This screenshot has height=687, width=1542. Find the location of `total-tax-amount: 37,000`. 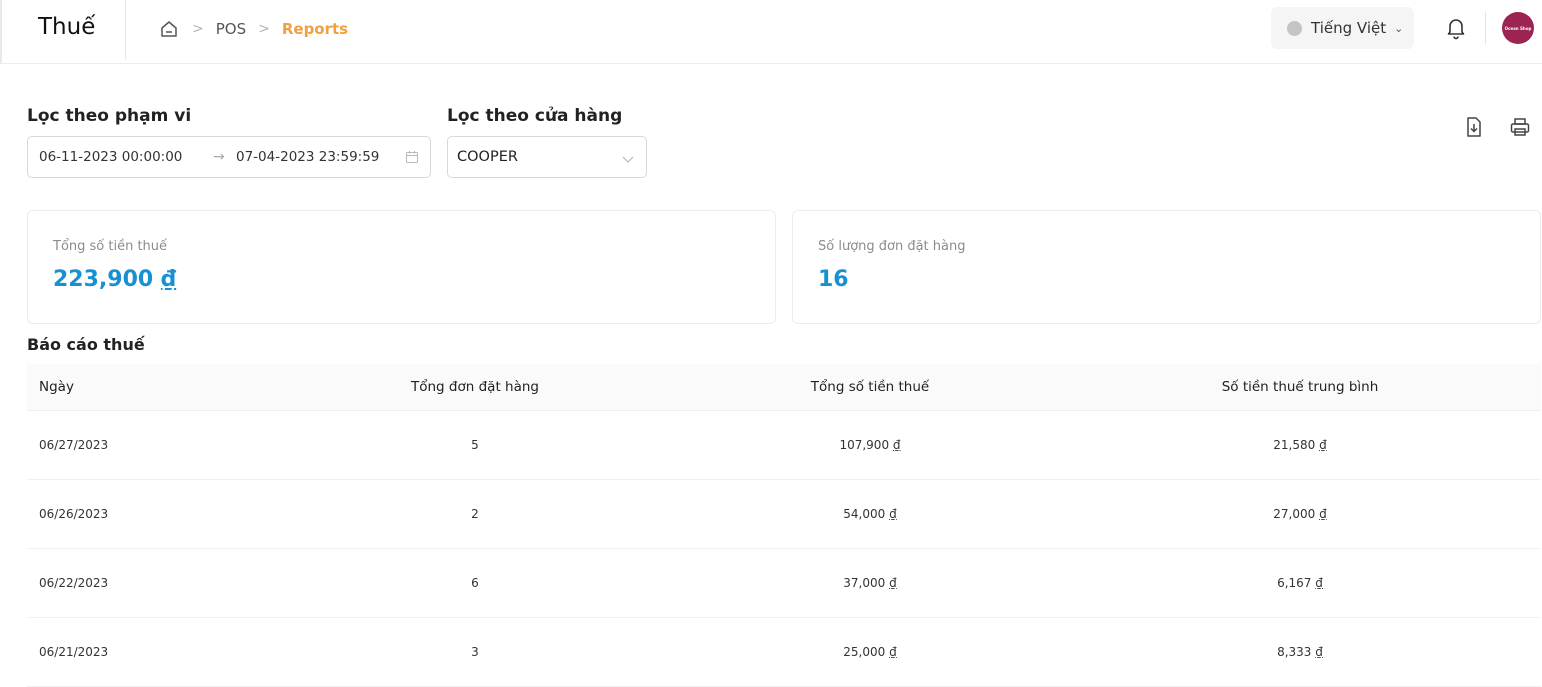

total-tax-amount: 37,000 is located at coordinates (864, 583).